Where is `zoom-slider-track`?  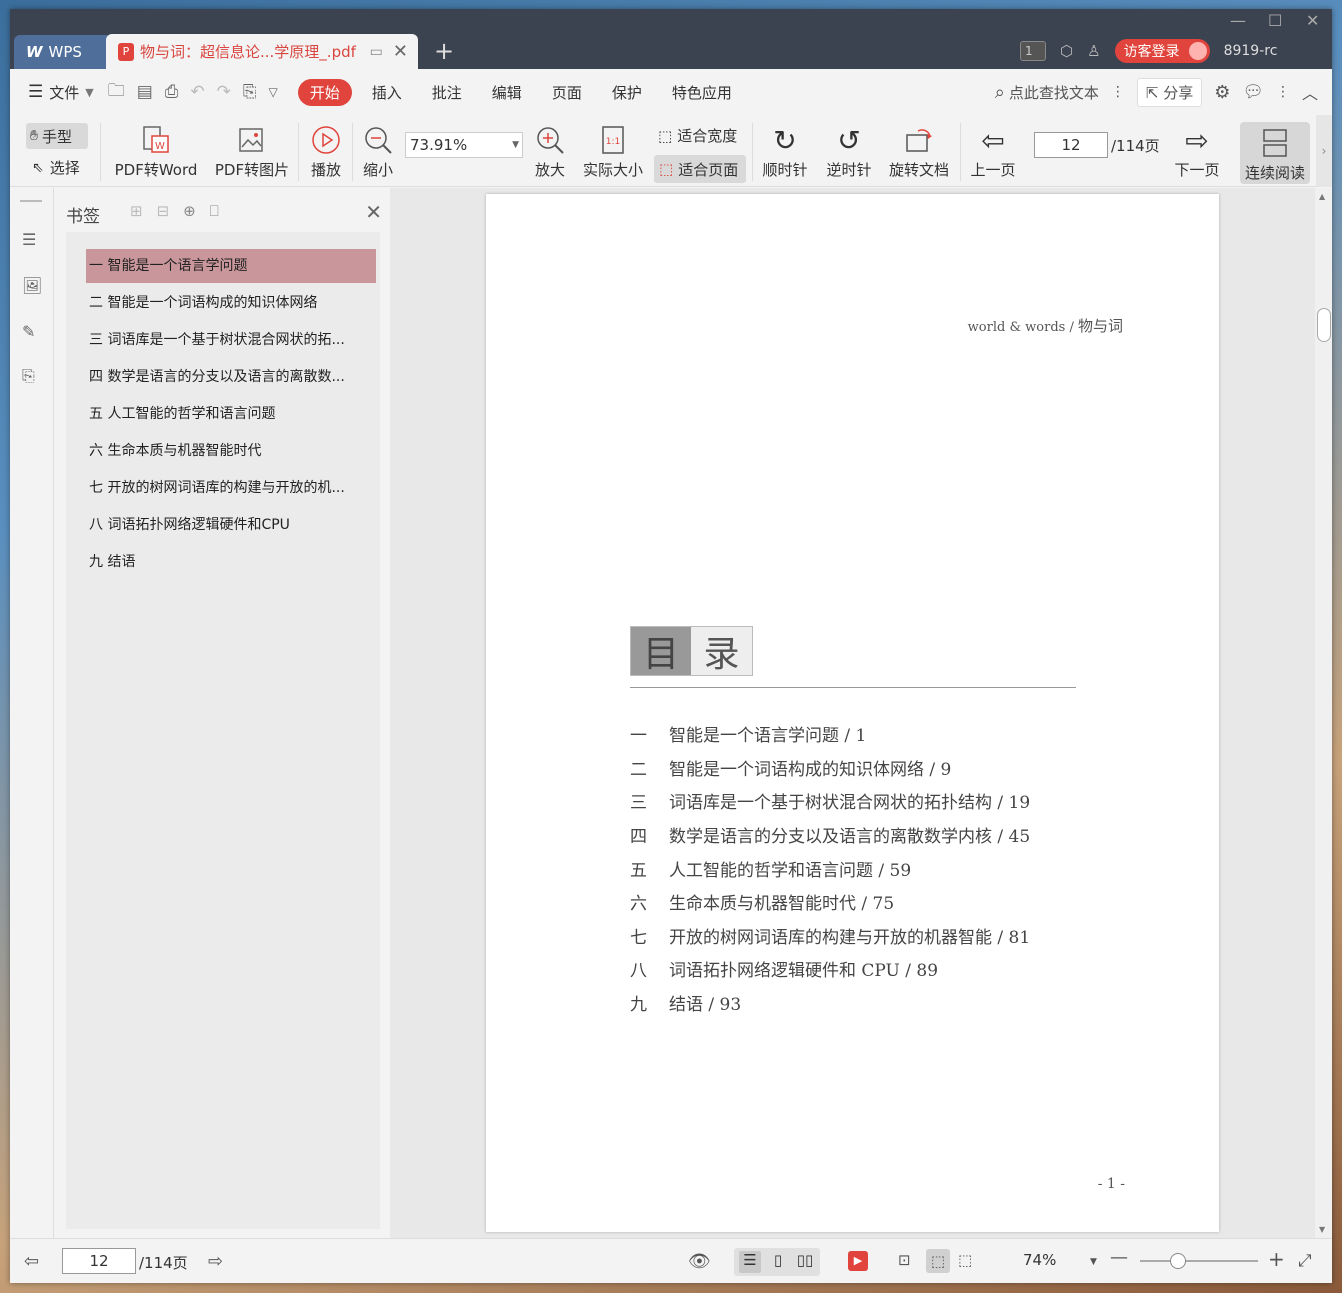
zoom-slider-track is located at coordinates (1199, 1261).